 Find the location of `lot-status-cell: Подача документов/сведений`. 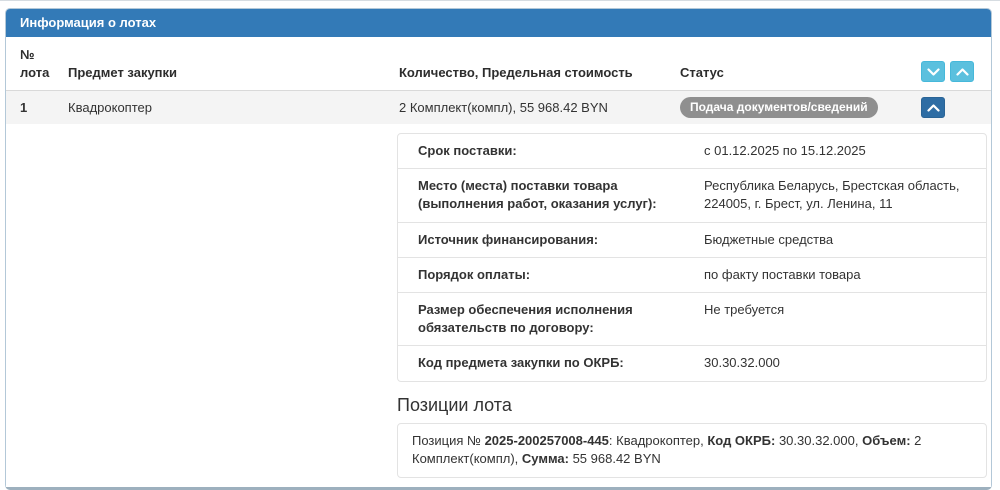

lot-status-cell: Подача документов/сведений is located at coordinates (794, 107).